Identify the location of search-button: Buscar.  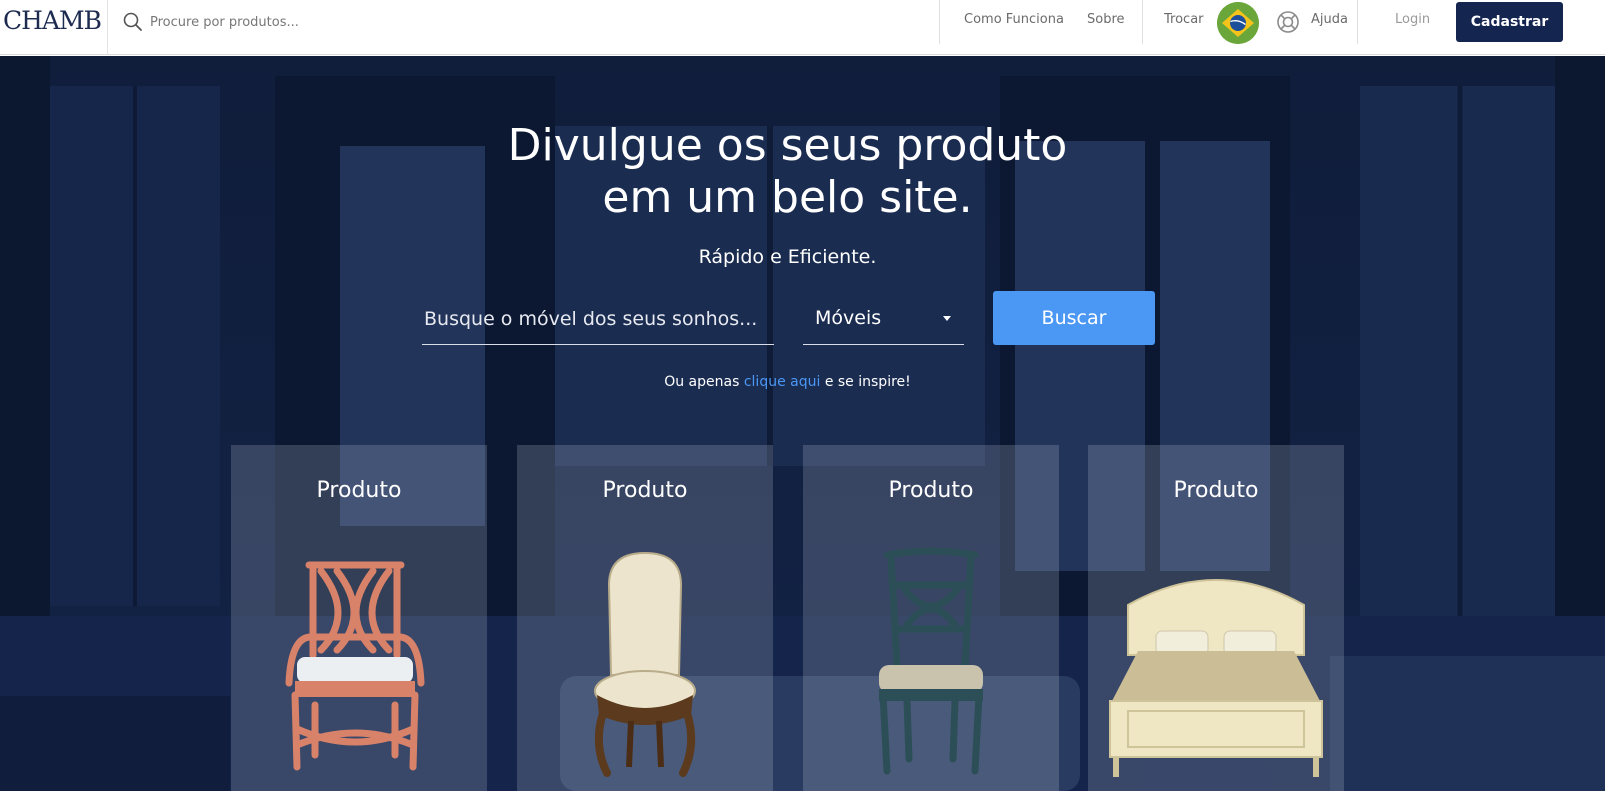
(1074, 318).